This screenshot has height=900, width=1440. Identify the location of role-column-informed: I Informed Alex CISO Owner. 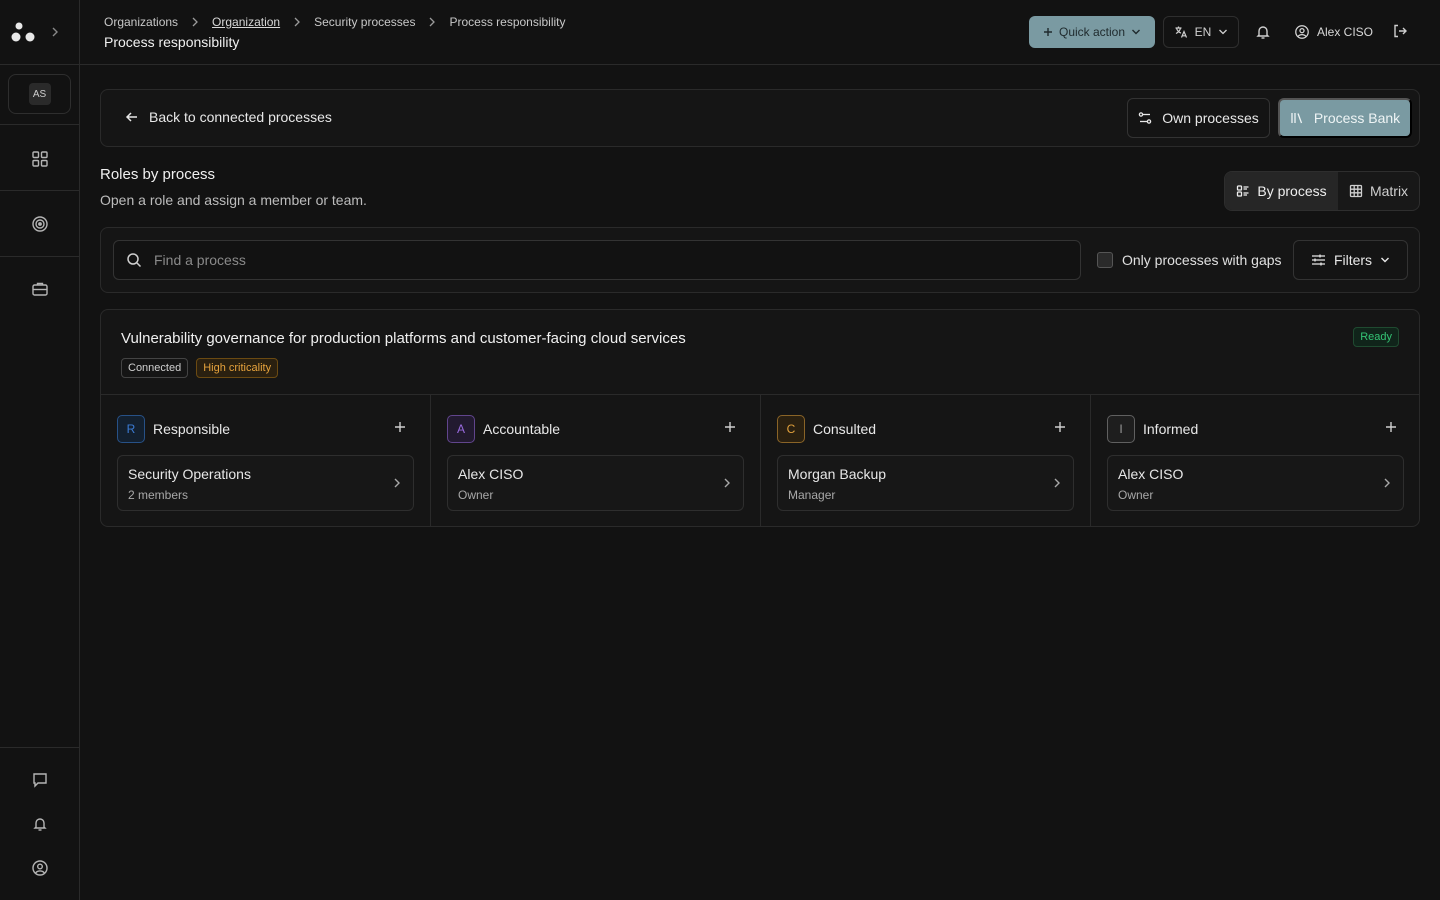
(1255, 460).